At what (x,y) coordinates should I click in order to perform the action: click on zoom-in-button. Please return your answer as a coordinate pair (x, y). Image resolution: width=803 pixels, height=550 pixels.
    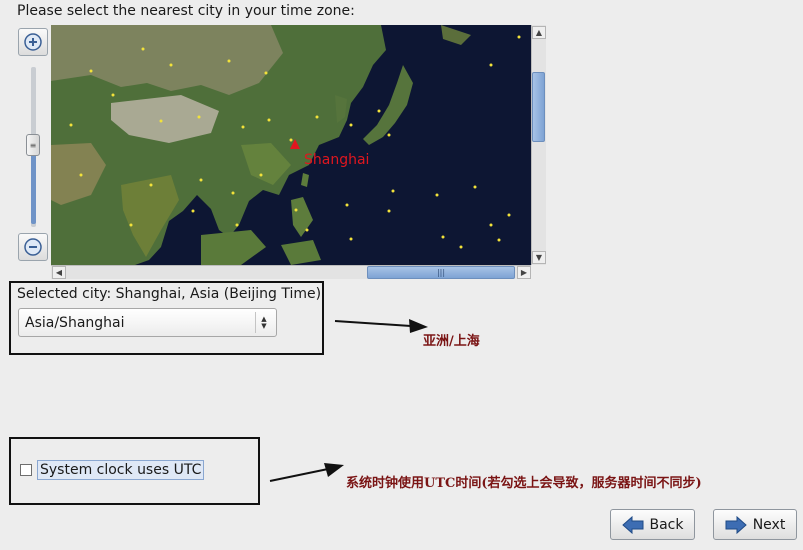
    Looking at the image, I should click on (33, 42).